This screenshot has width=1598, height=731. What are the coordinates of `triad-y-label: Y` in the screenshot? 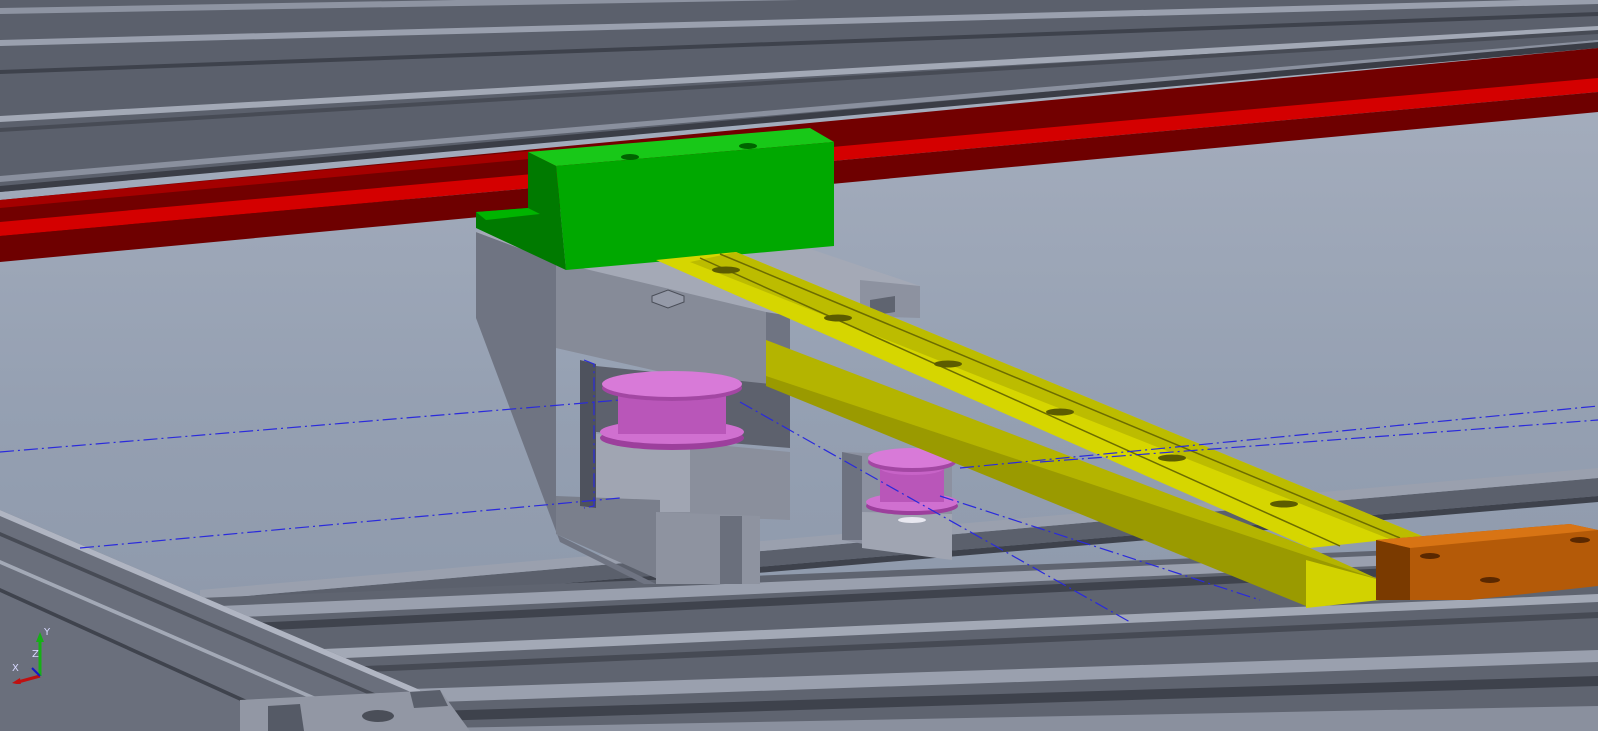 It's located at (47, 632).